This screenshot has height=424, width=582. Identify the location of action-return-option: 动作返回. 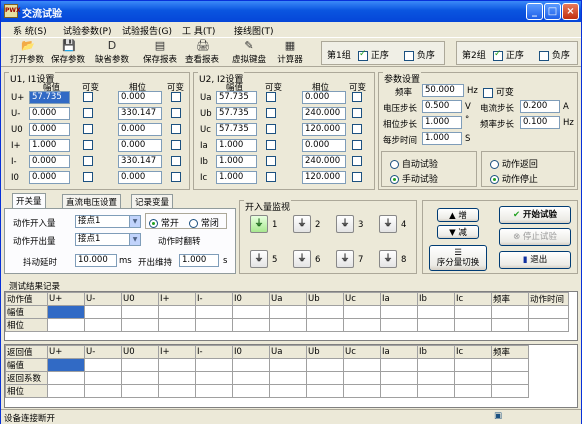
(514, 163).